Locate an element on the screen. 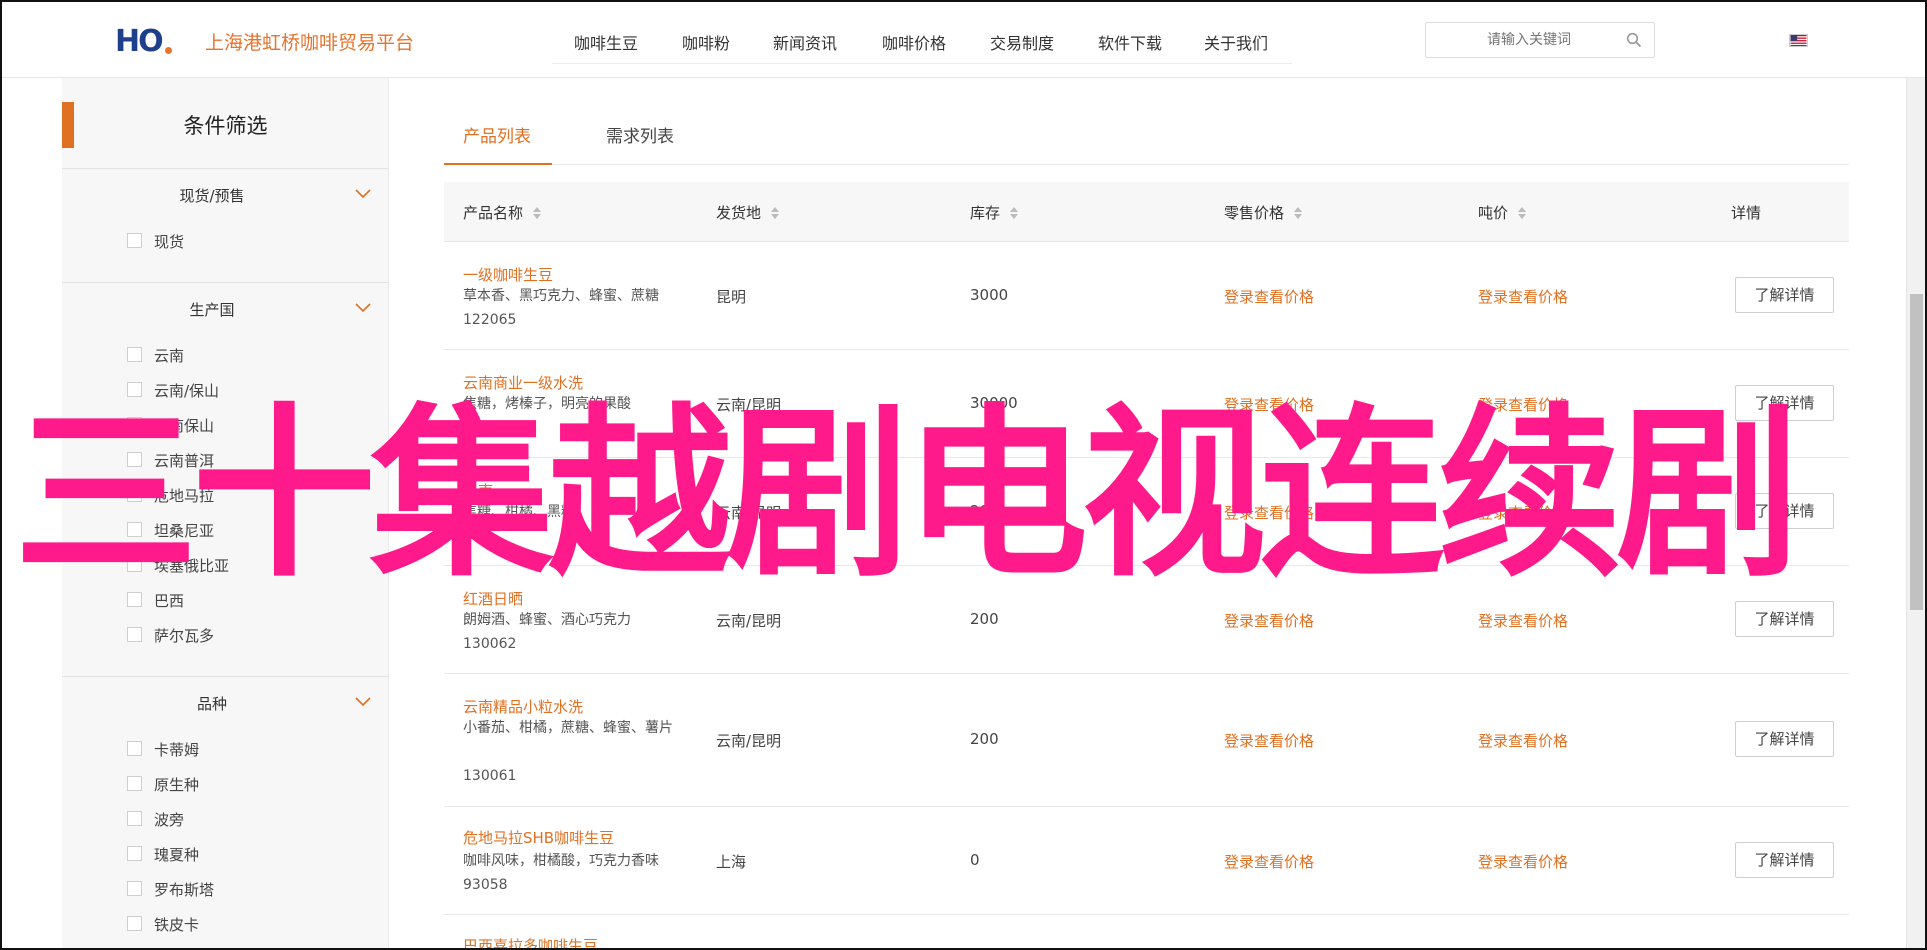 The width and height of the screenshot is (1927, 950). filter-option: 卡蒂姆 is located at coordinates (225, 748).